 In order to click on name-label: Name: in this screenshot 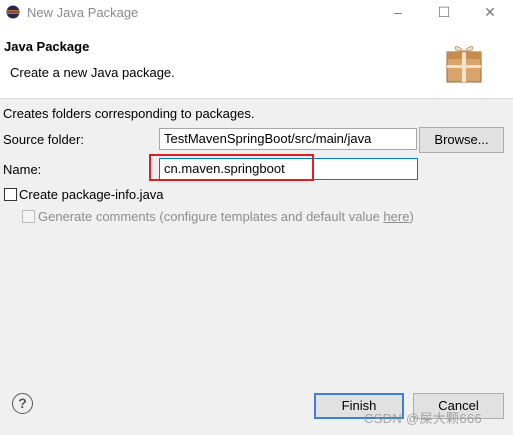, I will do `click(22, 169)`.